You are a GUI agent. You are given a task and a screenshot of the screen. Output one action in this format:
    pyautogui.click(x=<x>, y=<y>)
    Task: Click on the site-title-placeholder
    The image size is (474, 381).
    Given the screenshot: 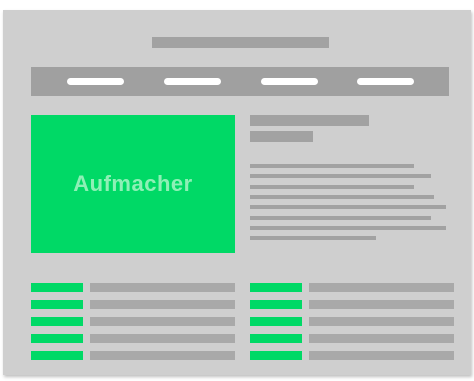 What is the action you would take?
    pyautogui.click(x=240, y=42)
    